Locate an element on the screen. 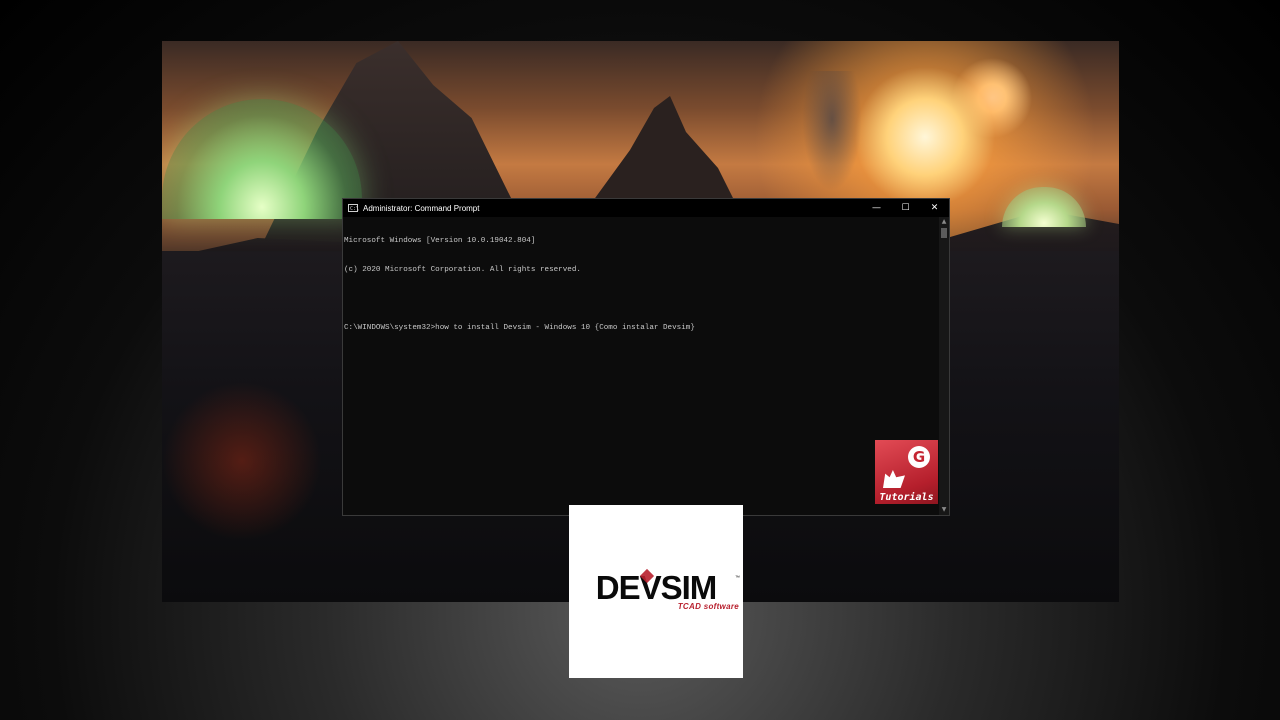  window-controls: — ☐ ✕ is located at coordinates (905, 208).